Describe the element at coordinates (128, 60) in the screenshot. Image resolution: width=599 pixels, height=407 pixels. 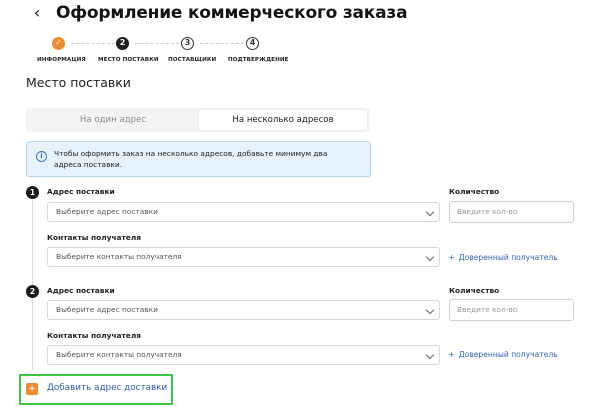
I see `step-label-delivery: МЕСТО ПОСТАВКИ` at that location.